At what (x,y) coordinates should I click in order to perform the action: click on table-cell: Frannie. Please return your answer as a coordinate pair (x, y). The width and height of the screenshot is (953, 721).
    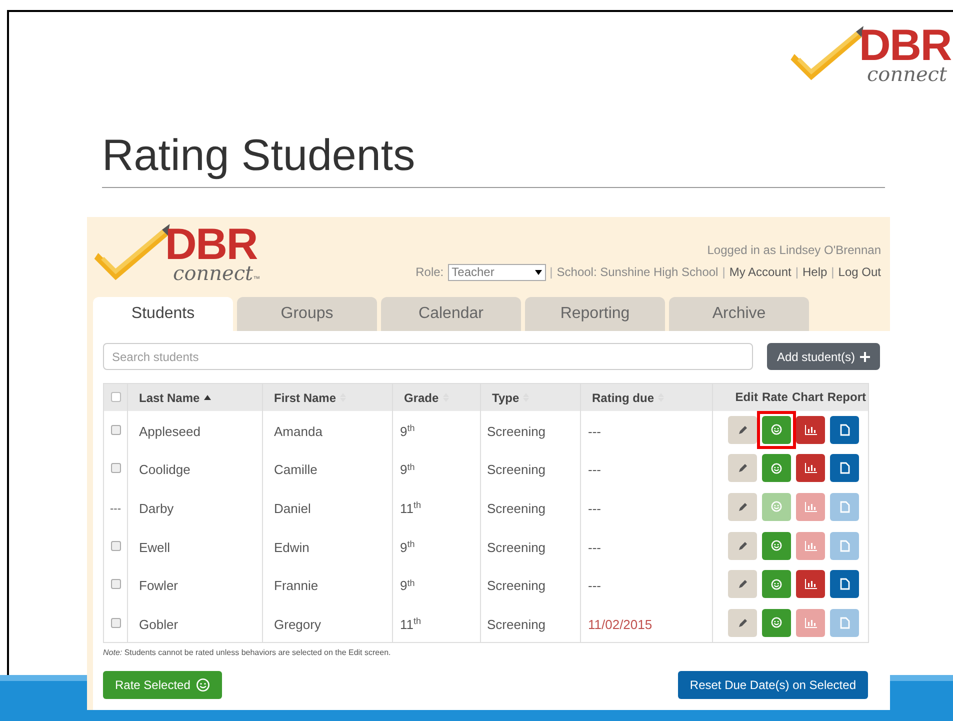
    Looking at the image, I should click on (296, 586).